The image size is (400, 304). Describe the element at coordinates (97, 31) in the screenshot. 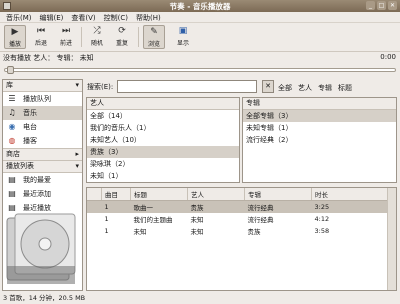

I see `shuffle-icon: ⤮` at that location.